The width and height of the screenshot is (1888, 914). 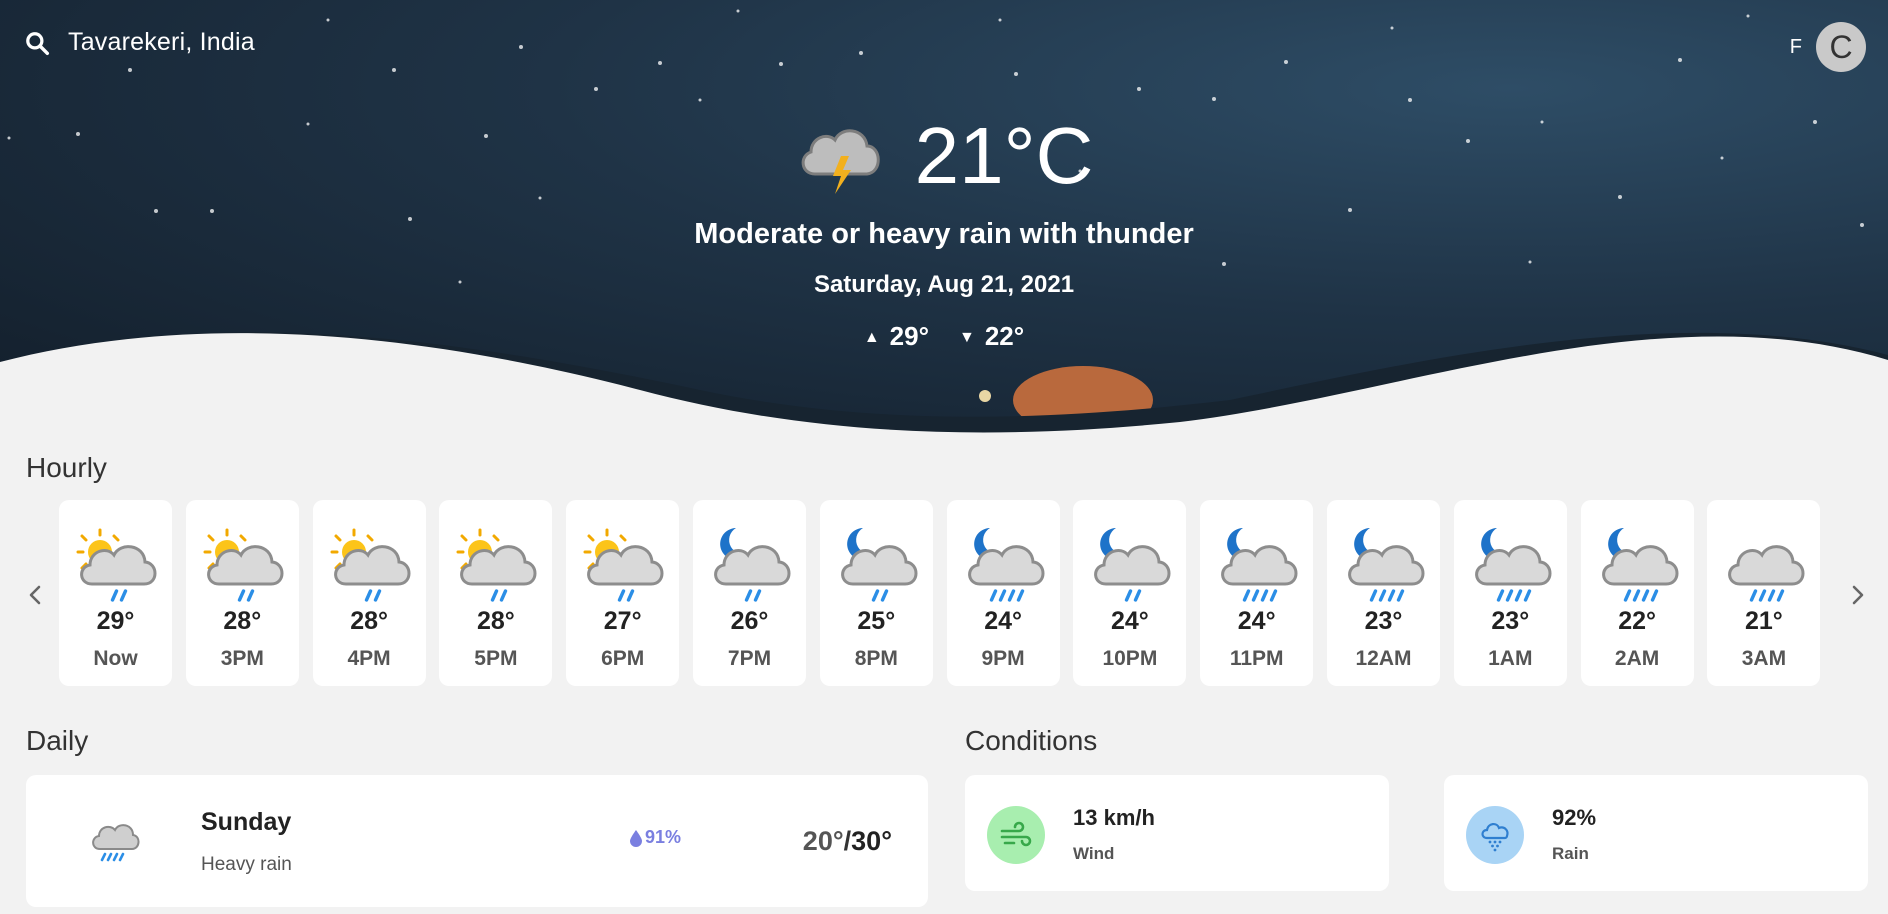 I want to click on hourly-card: 29° Now, so click(x=115, y=593).